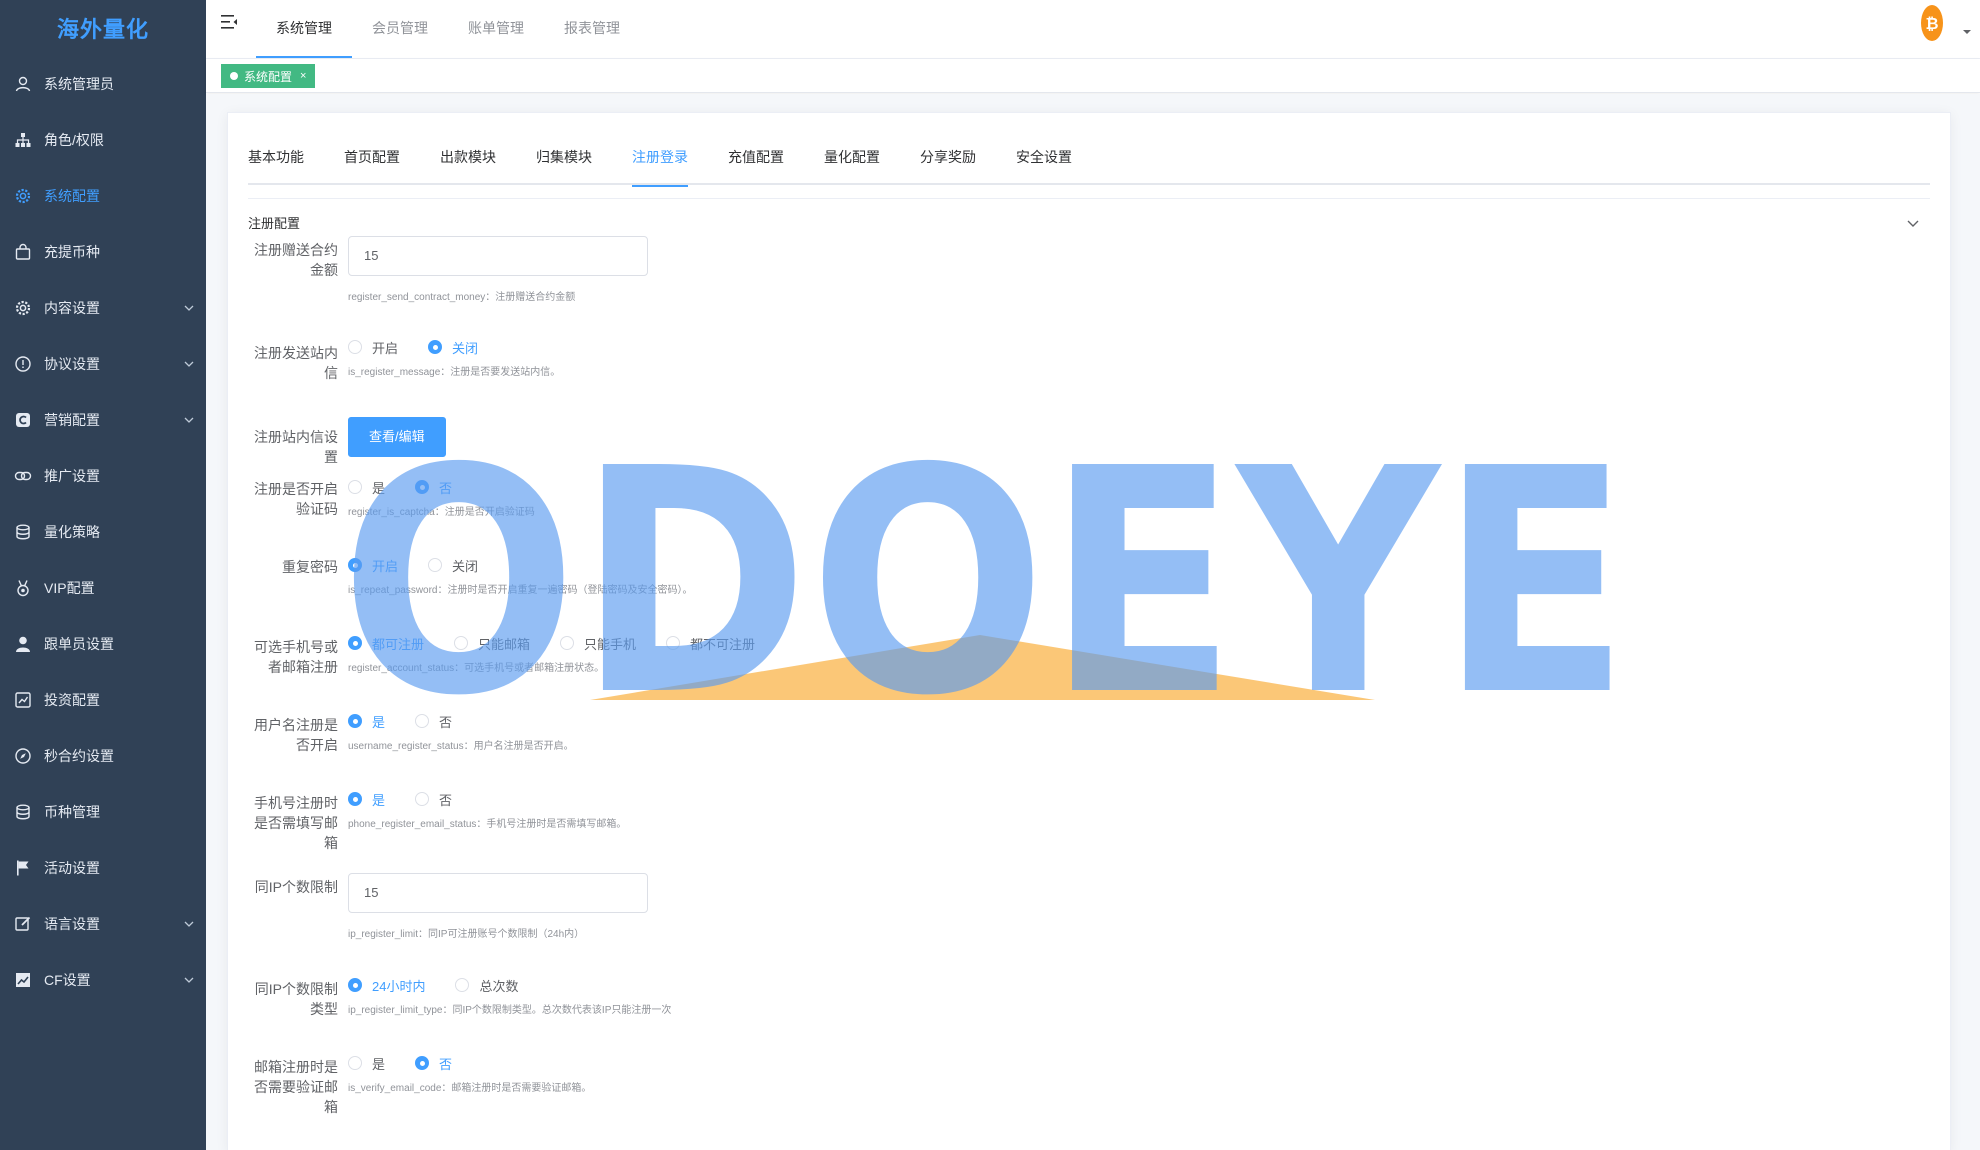  I want to click on caret-down-icon, so click(1967, 32).